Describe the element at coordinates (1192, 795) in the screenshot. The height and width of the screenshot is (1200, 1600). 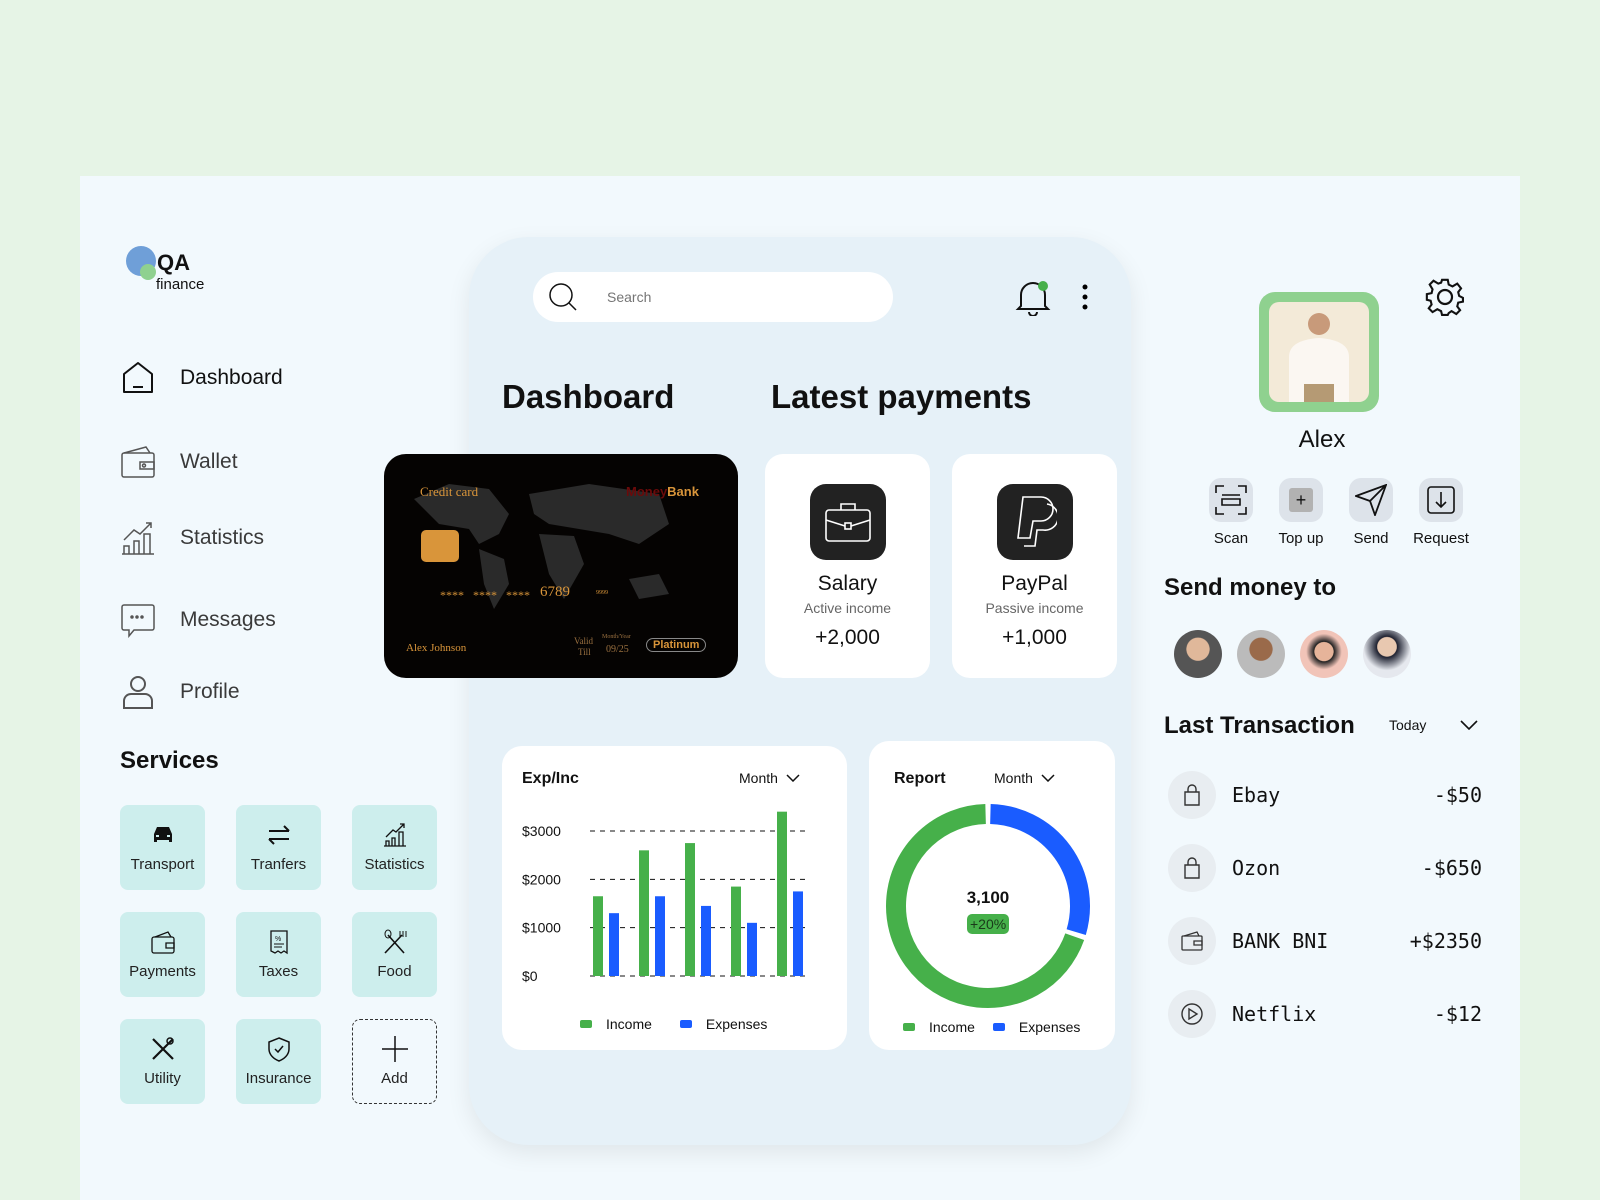
I see `bag-icon` at that location.